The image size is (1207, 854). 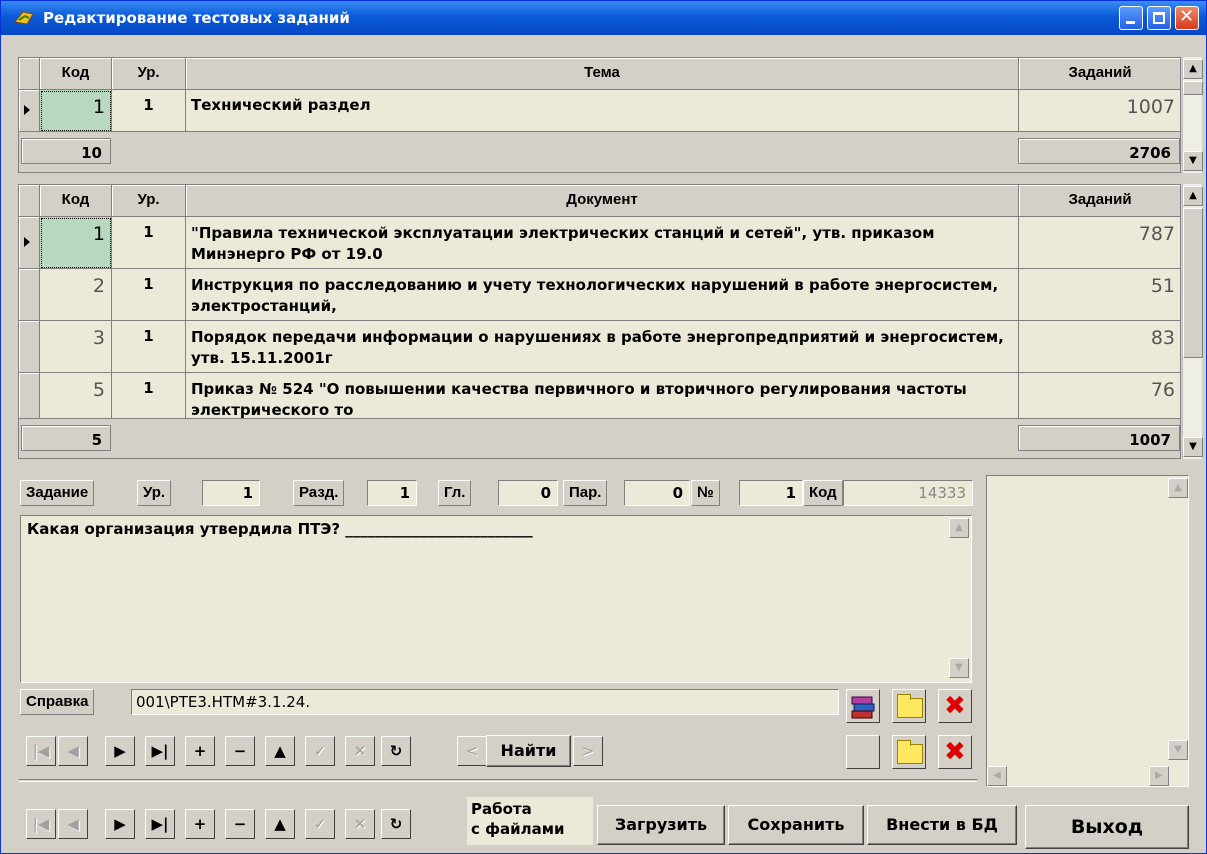 I want to click on load-button: Загрузить, so click(x=661, y=825).